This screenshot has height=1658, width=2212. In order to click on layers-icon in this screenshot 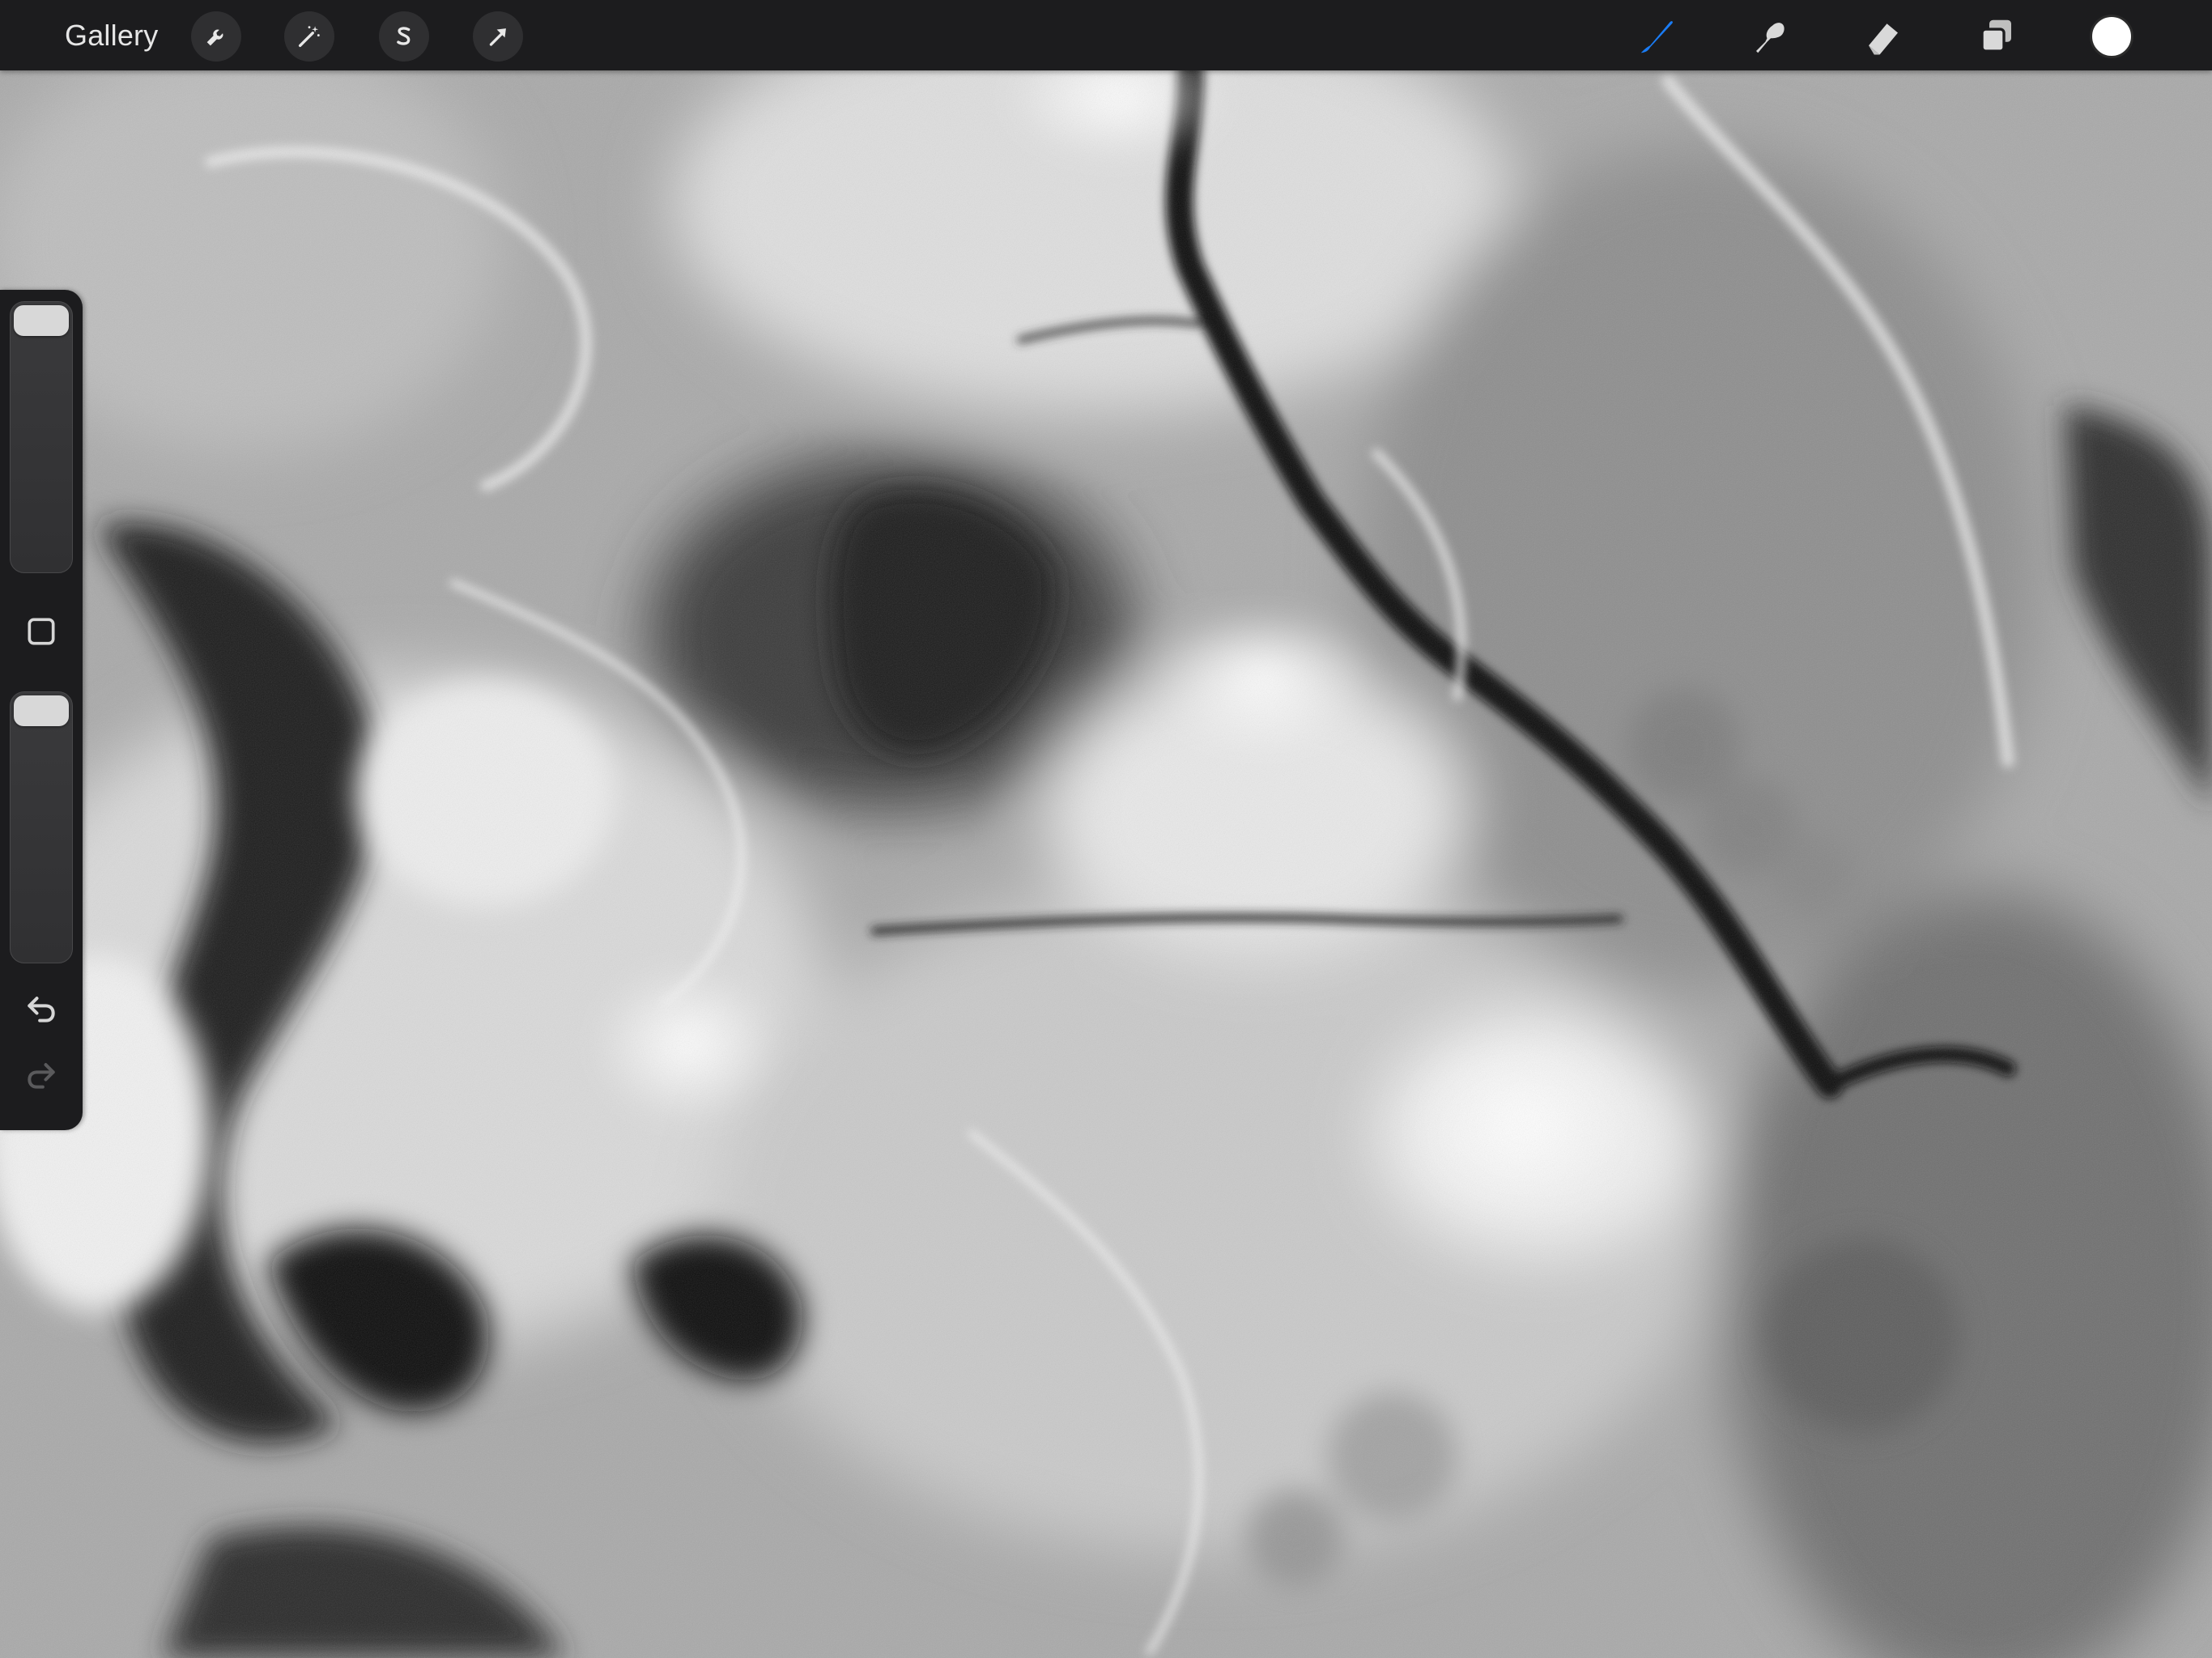, I will do `click(1996, 36)`.